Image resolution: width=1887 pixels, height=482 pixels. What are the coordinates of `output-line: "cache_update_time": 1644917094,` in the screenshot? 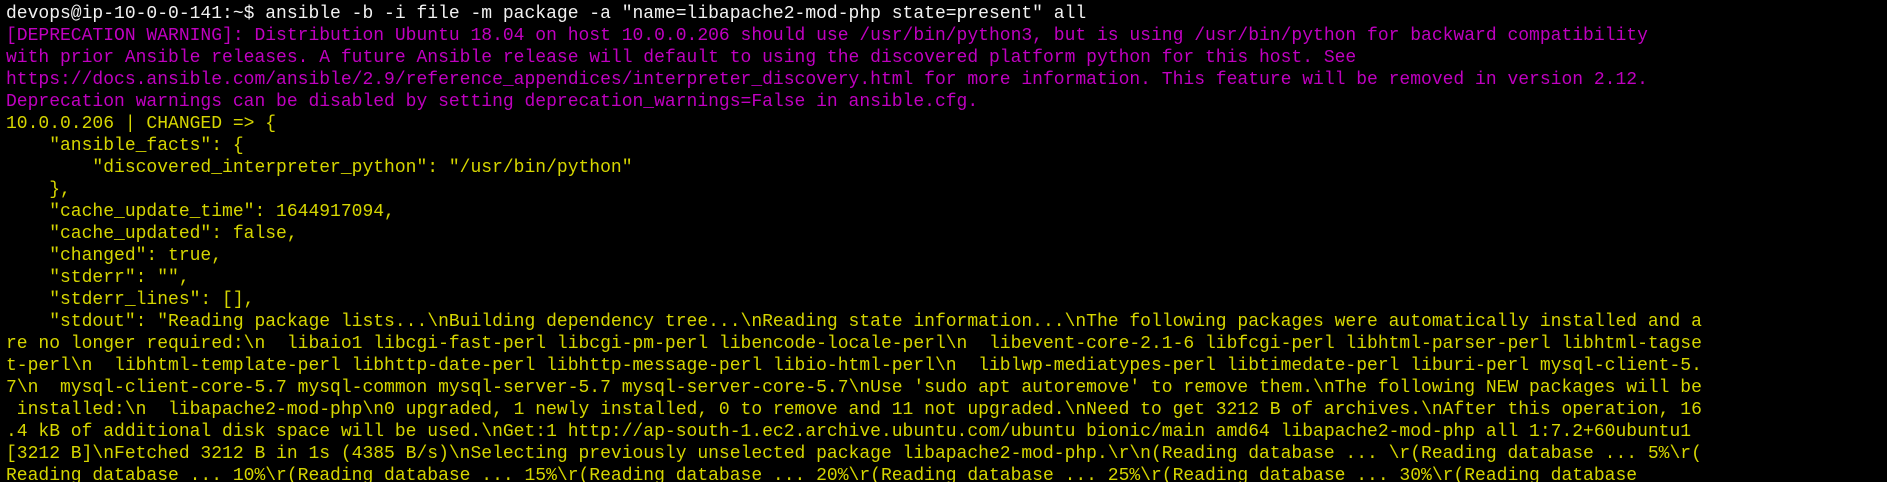 It's located at (200, 212).